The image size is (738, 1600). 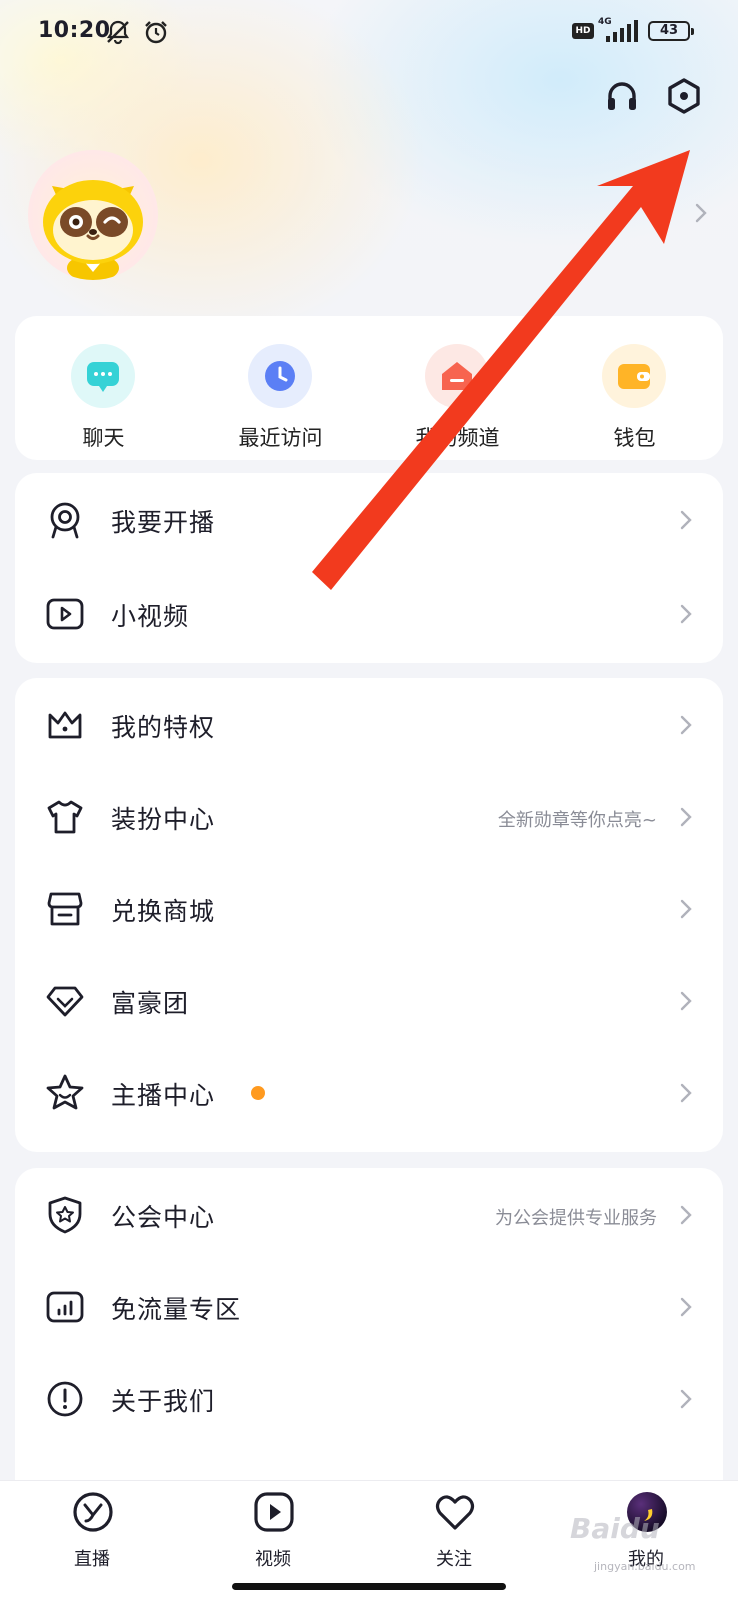 What do you see at coordinates (577, 820) in the screenshot?
I see `menu-item-hint: 全新勋章等你点亮~` at bounding box center [577, 820].